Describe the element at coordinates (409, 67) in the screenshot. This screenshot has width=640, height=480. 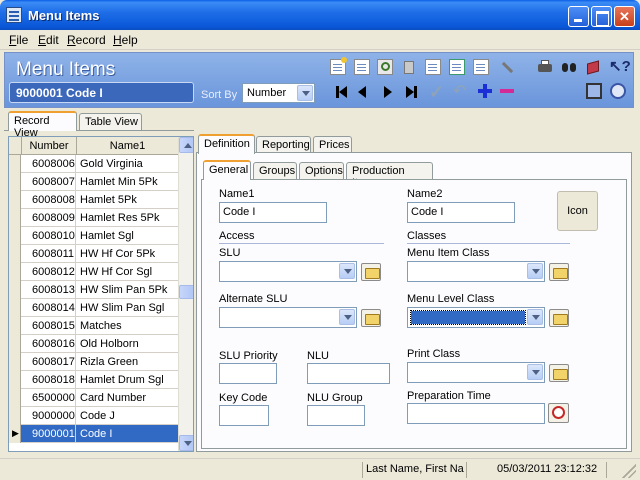
I see `delete-icon` at that location.